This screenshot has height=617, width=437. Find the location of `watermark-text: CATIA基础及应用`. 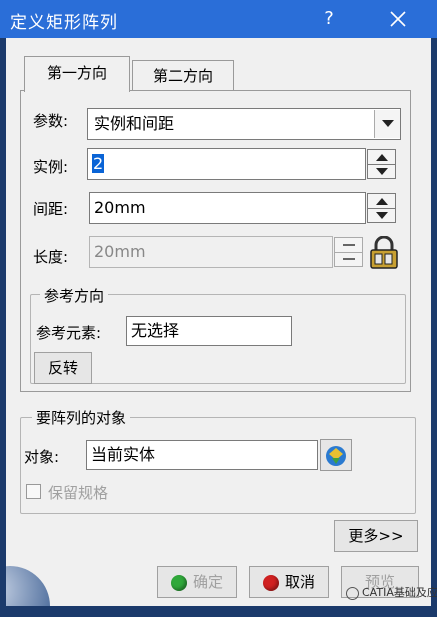

watermark-text: CATIA基础及应用 is located at coordinates (399, 592).